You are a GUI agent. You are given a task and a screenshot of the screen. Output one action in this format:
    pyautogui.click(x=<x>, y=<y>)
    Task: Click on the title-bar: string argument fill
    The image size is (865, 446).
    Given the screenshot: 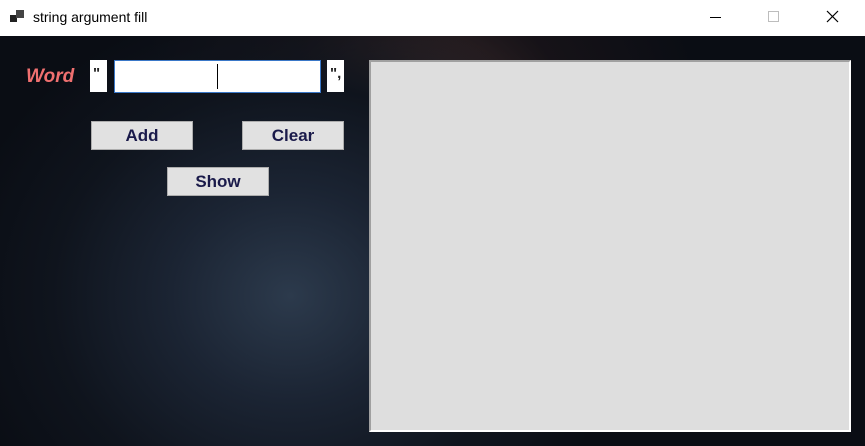 What is the action you would take?
    pyautogui.click(x=432, y=18)
    